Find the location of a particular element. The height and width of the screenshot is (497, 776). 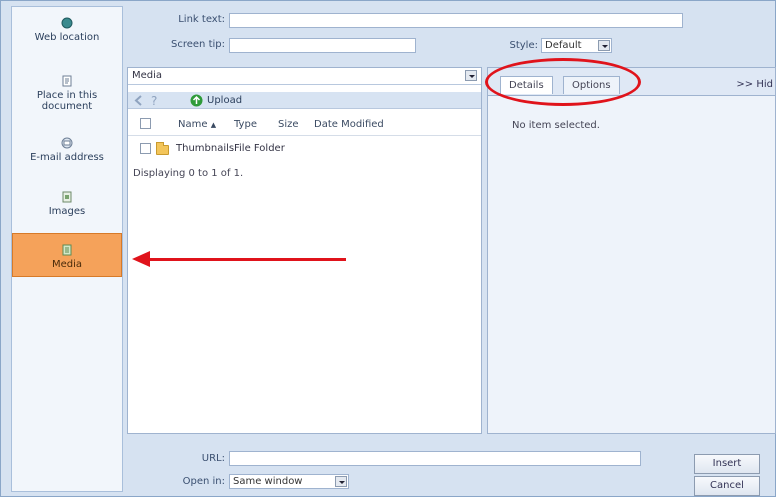

row-name: Thumbnails is located at coordinates (205, 148).